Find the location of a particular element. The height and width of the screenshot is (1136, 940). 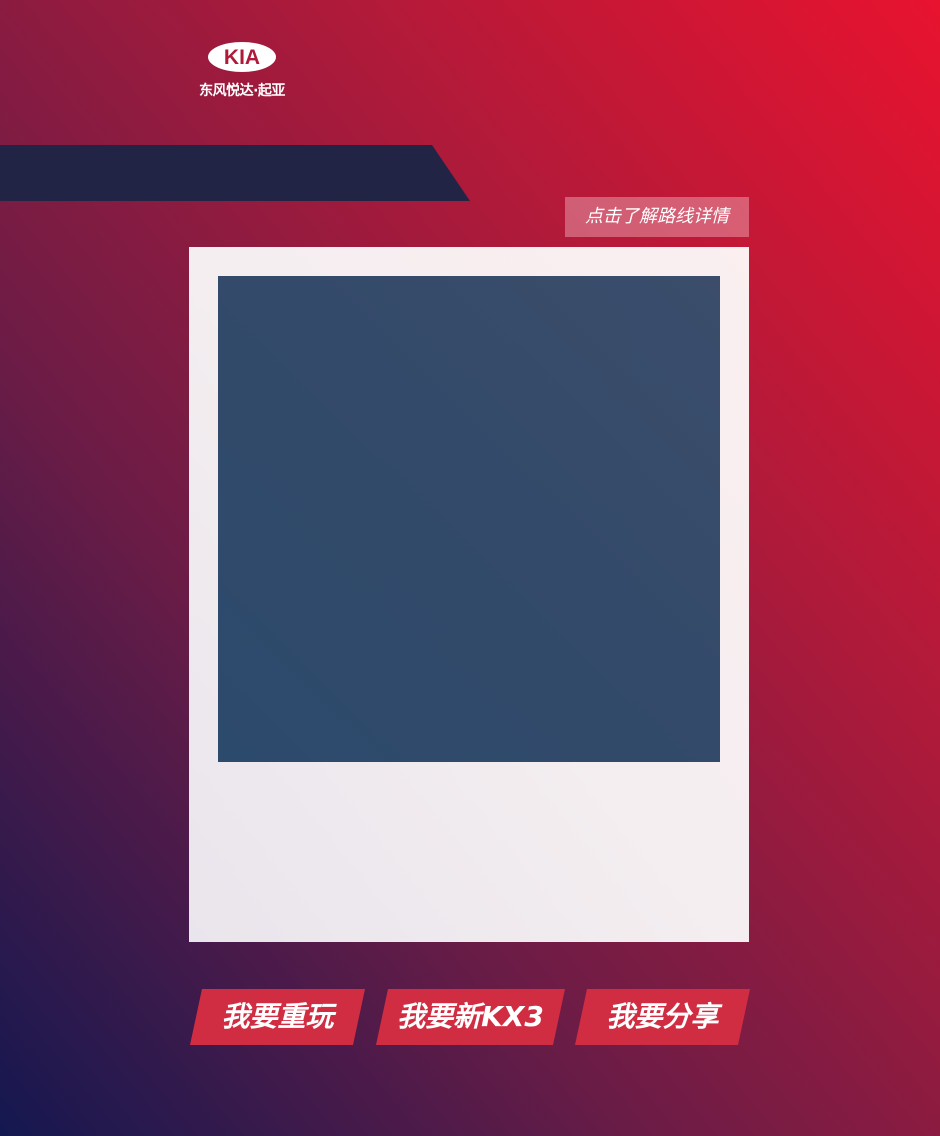

kia-oval-emblem: KIA is located at coordinates (242, 57).